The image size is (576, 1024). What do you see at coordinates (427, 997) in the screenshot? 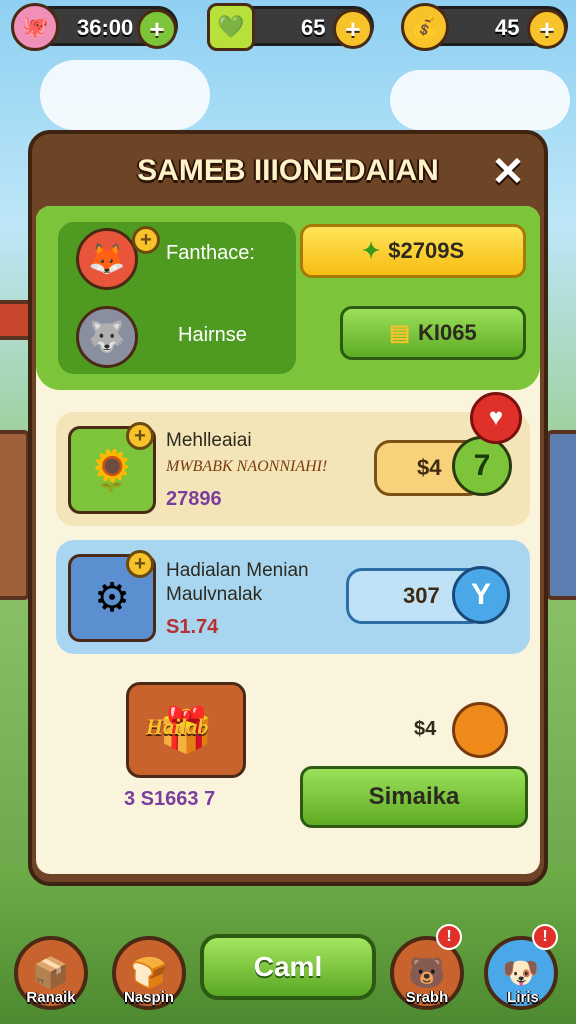
I see `nav-label: Srabh` at bounding box center [427, 997].